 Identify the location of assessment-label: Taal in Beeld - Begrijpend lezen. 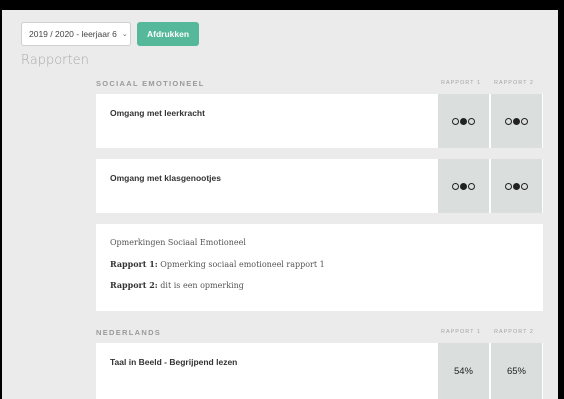
(174, 362).